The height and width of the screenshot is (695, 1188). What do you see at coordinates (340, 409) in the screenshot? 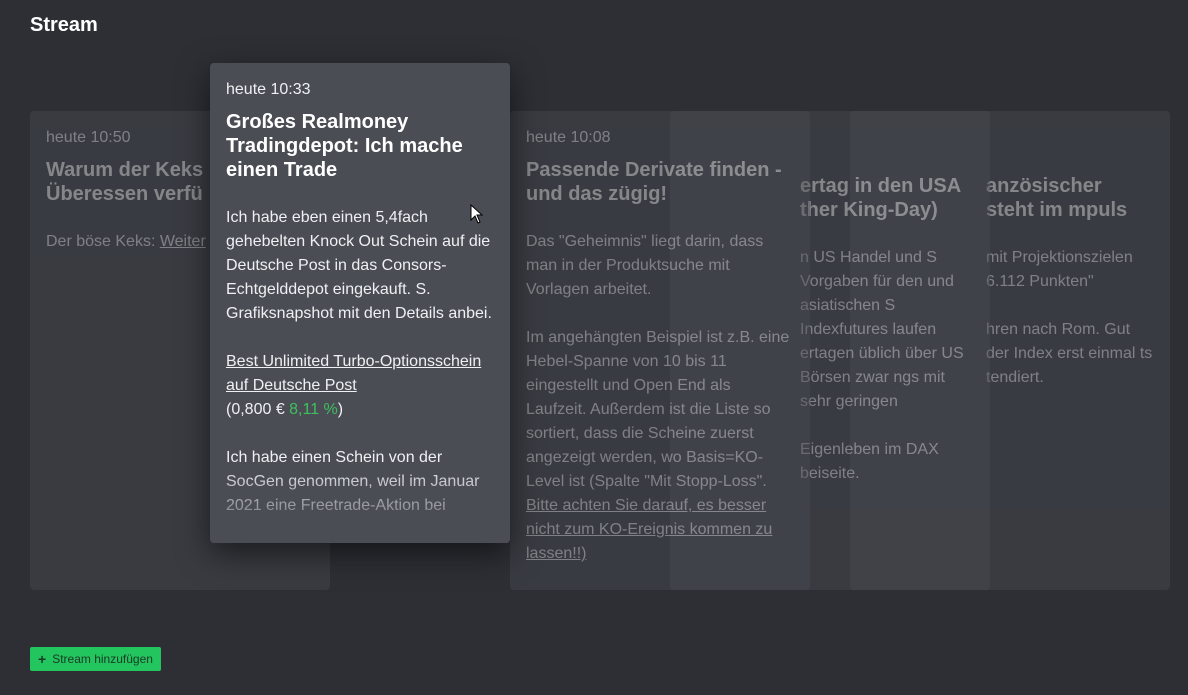
I see `price-close: )` at bounding box center [340, 409].